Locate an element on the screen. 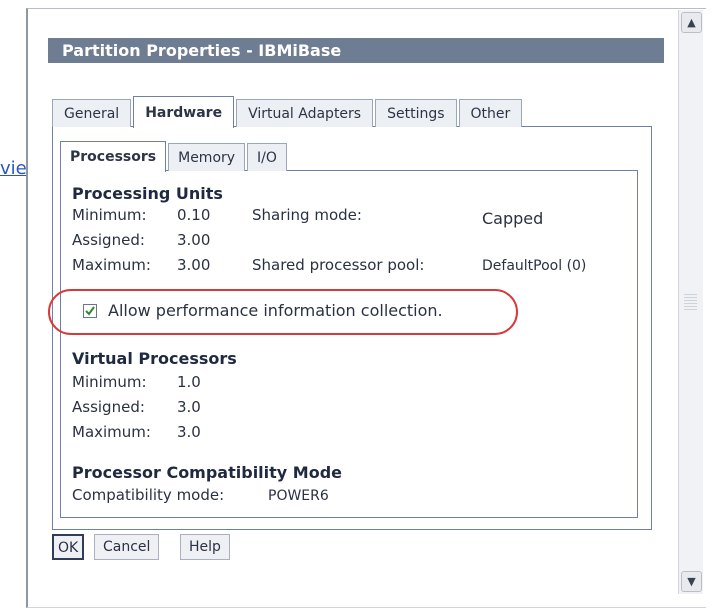 The width and height of the screenshot is (716, 608). tab-settings: Settings is located at coordinates (416, 113).